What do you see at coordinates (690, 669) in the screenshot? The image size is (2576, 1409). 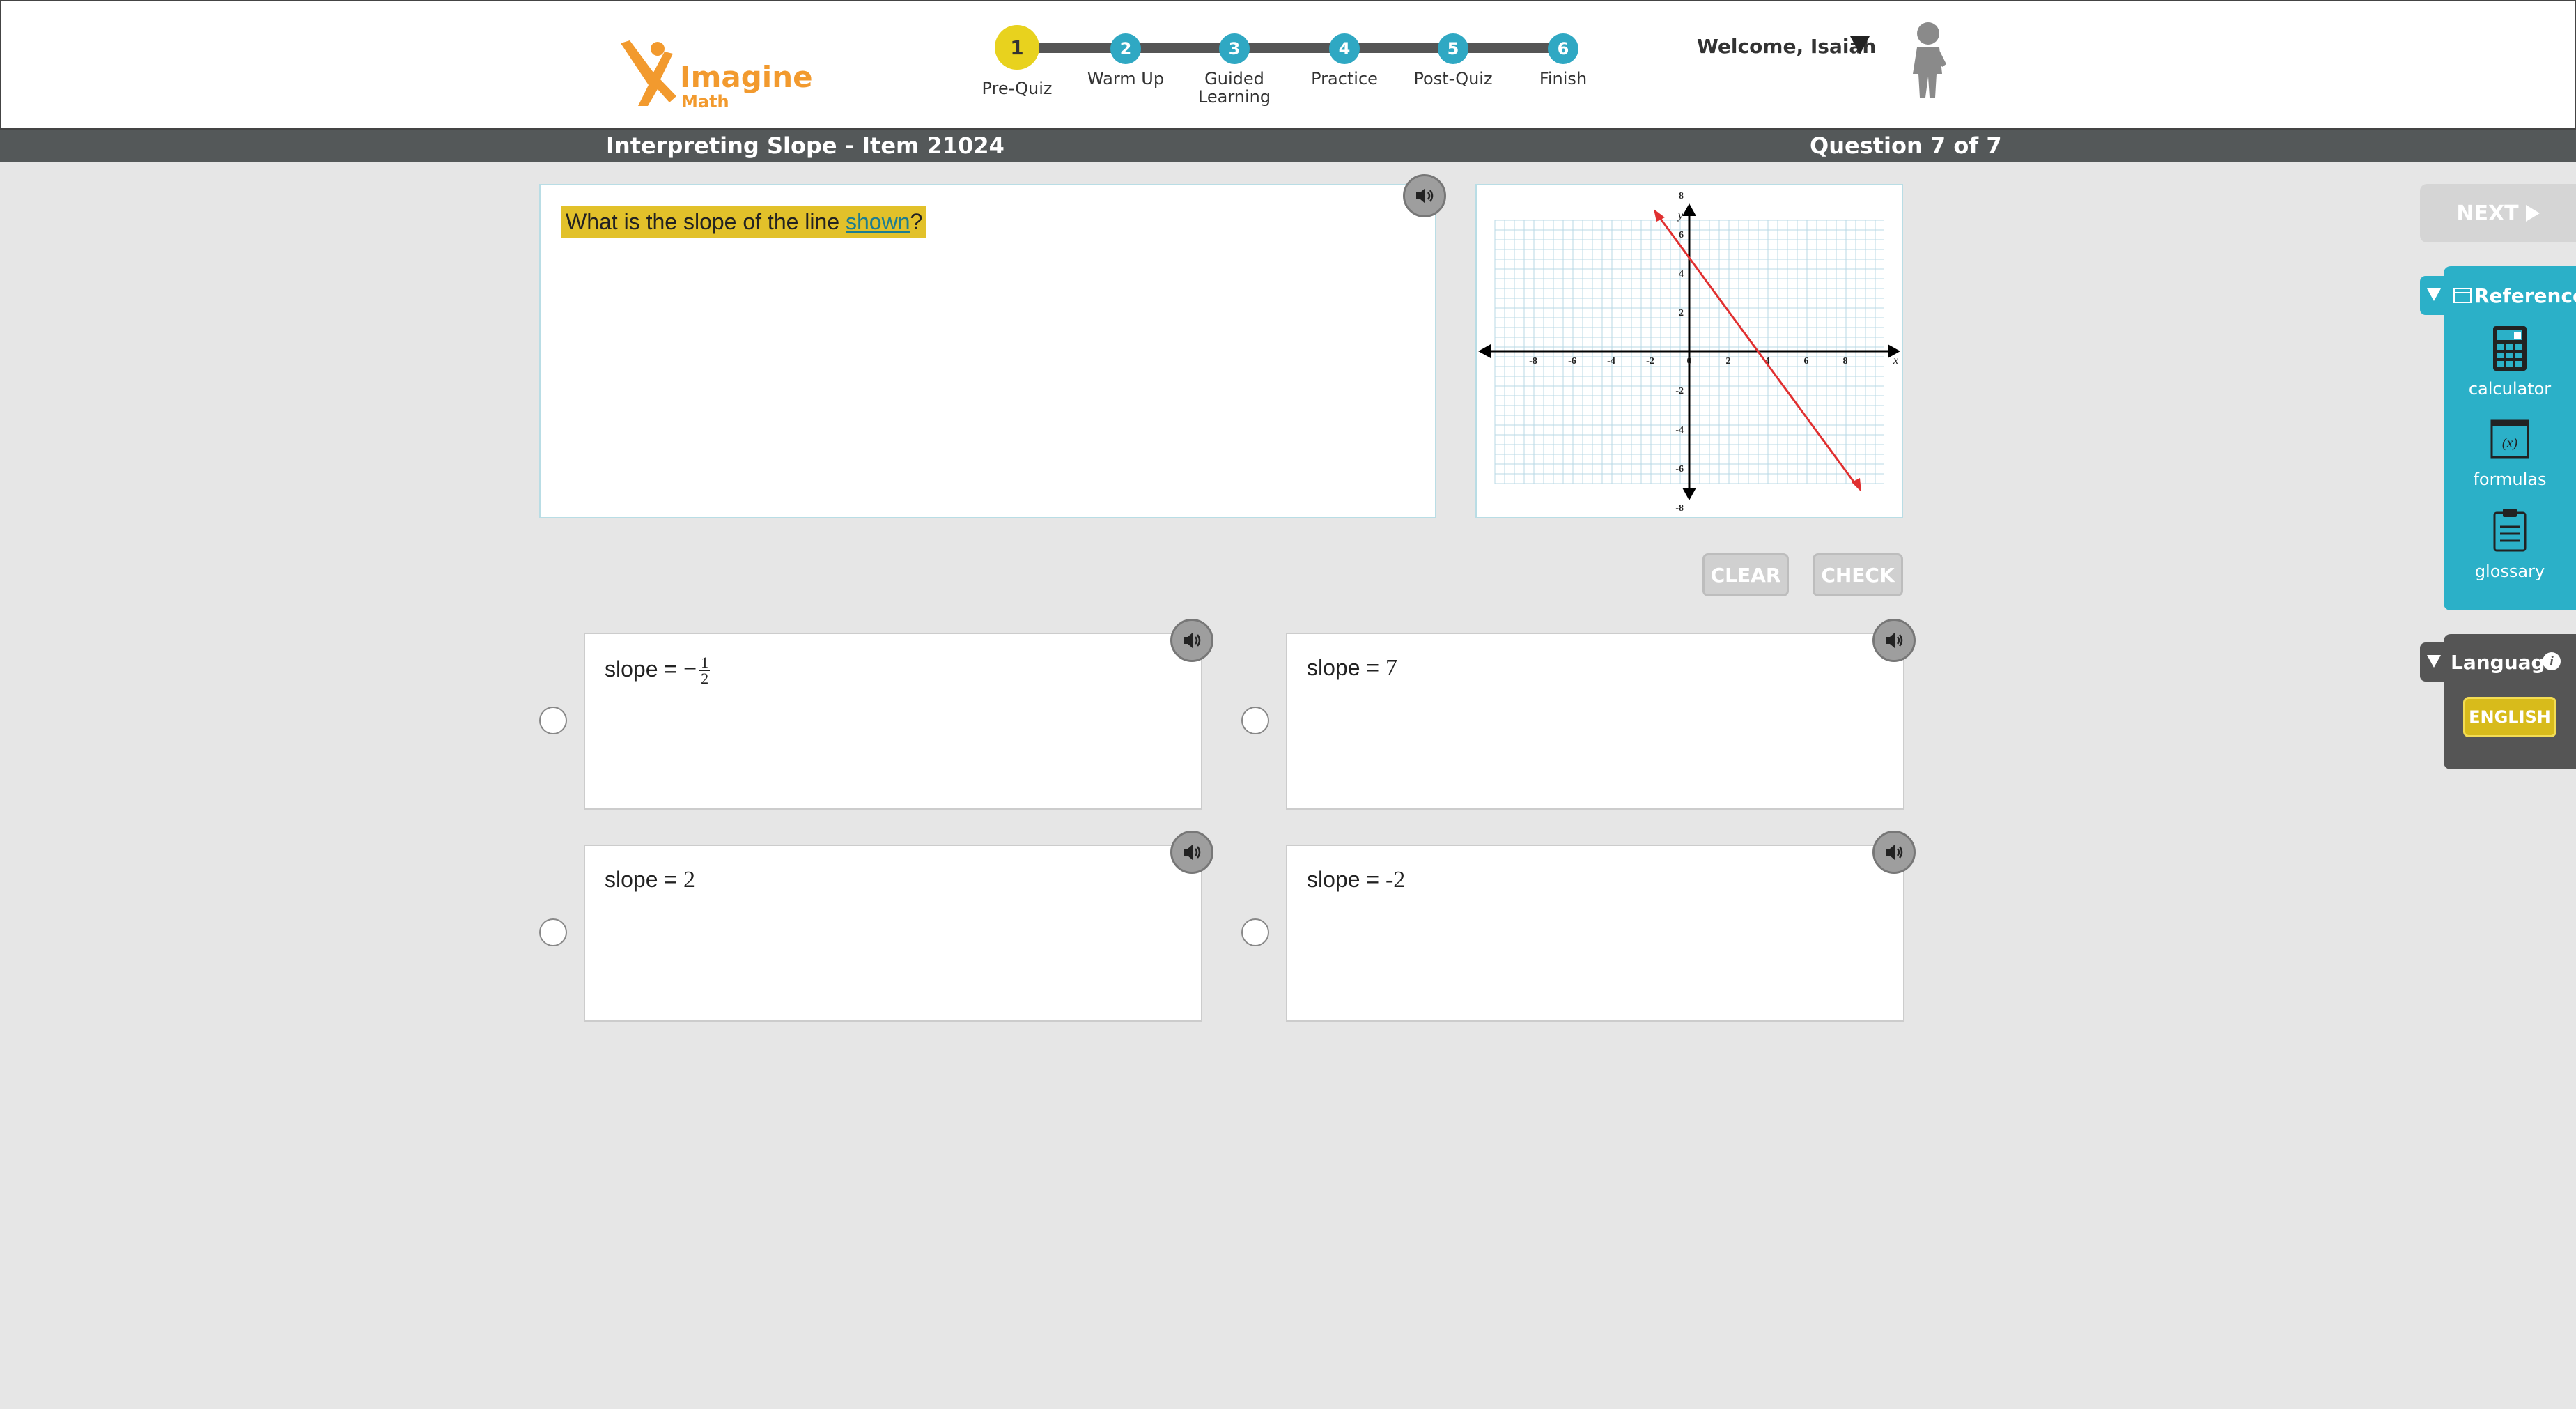 I see `answer-sign: −` at bounding box center [690, 669].